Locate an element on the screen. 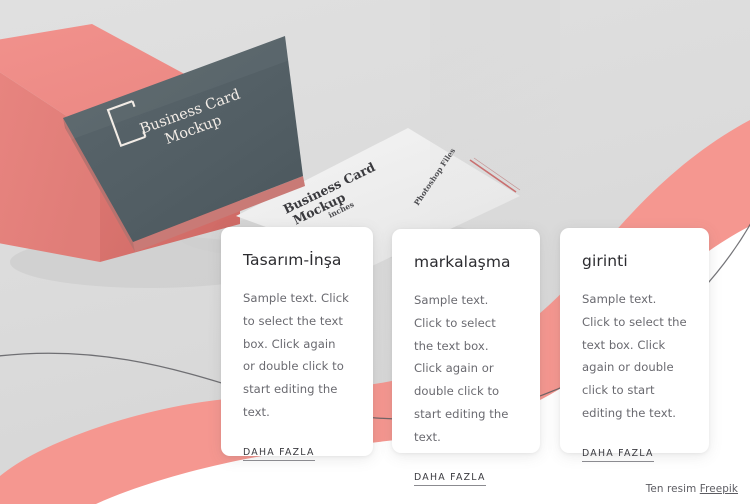  card-title: girinti is located at coordinates (605, 261).